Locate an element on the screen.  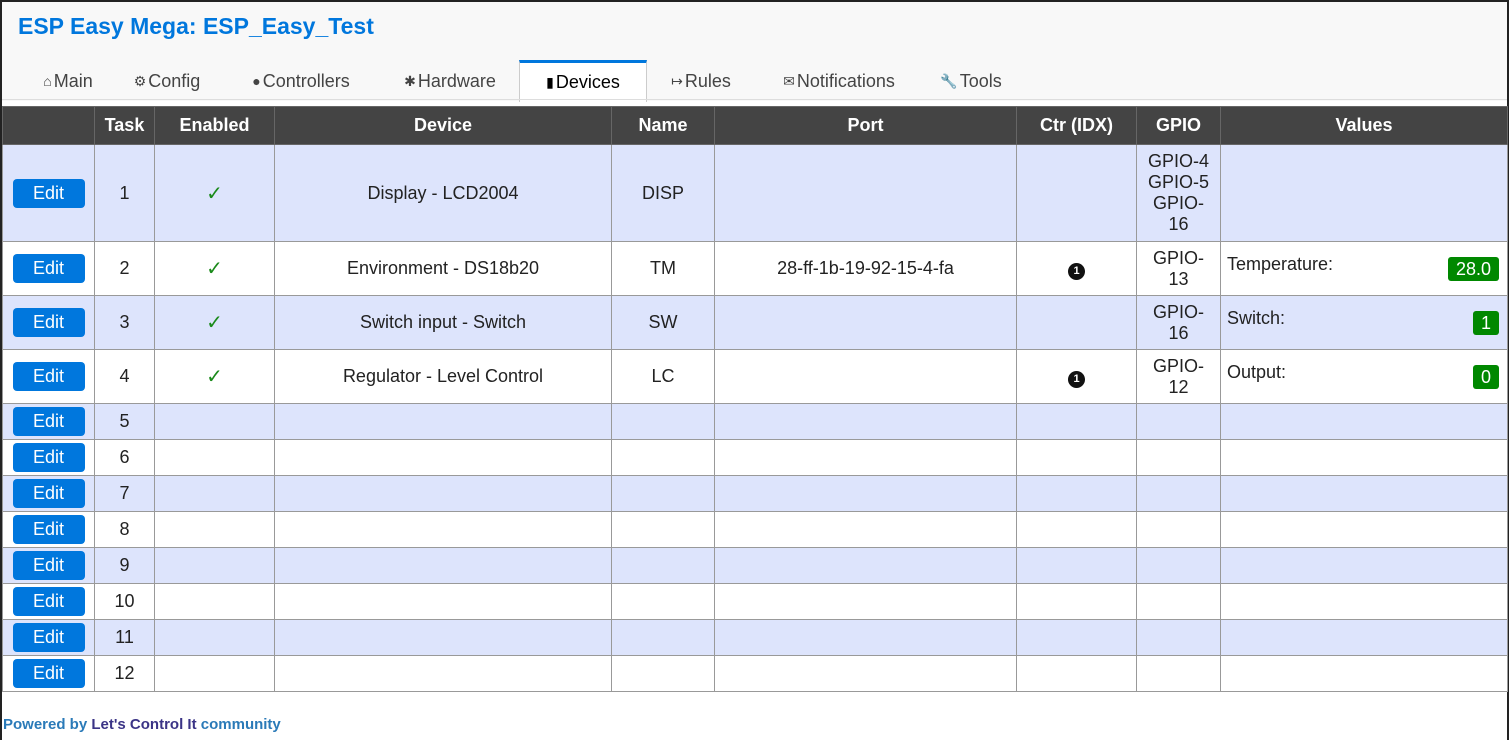
arrow-icon: ↦ is located at coordinates (677, 80).